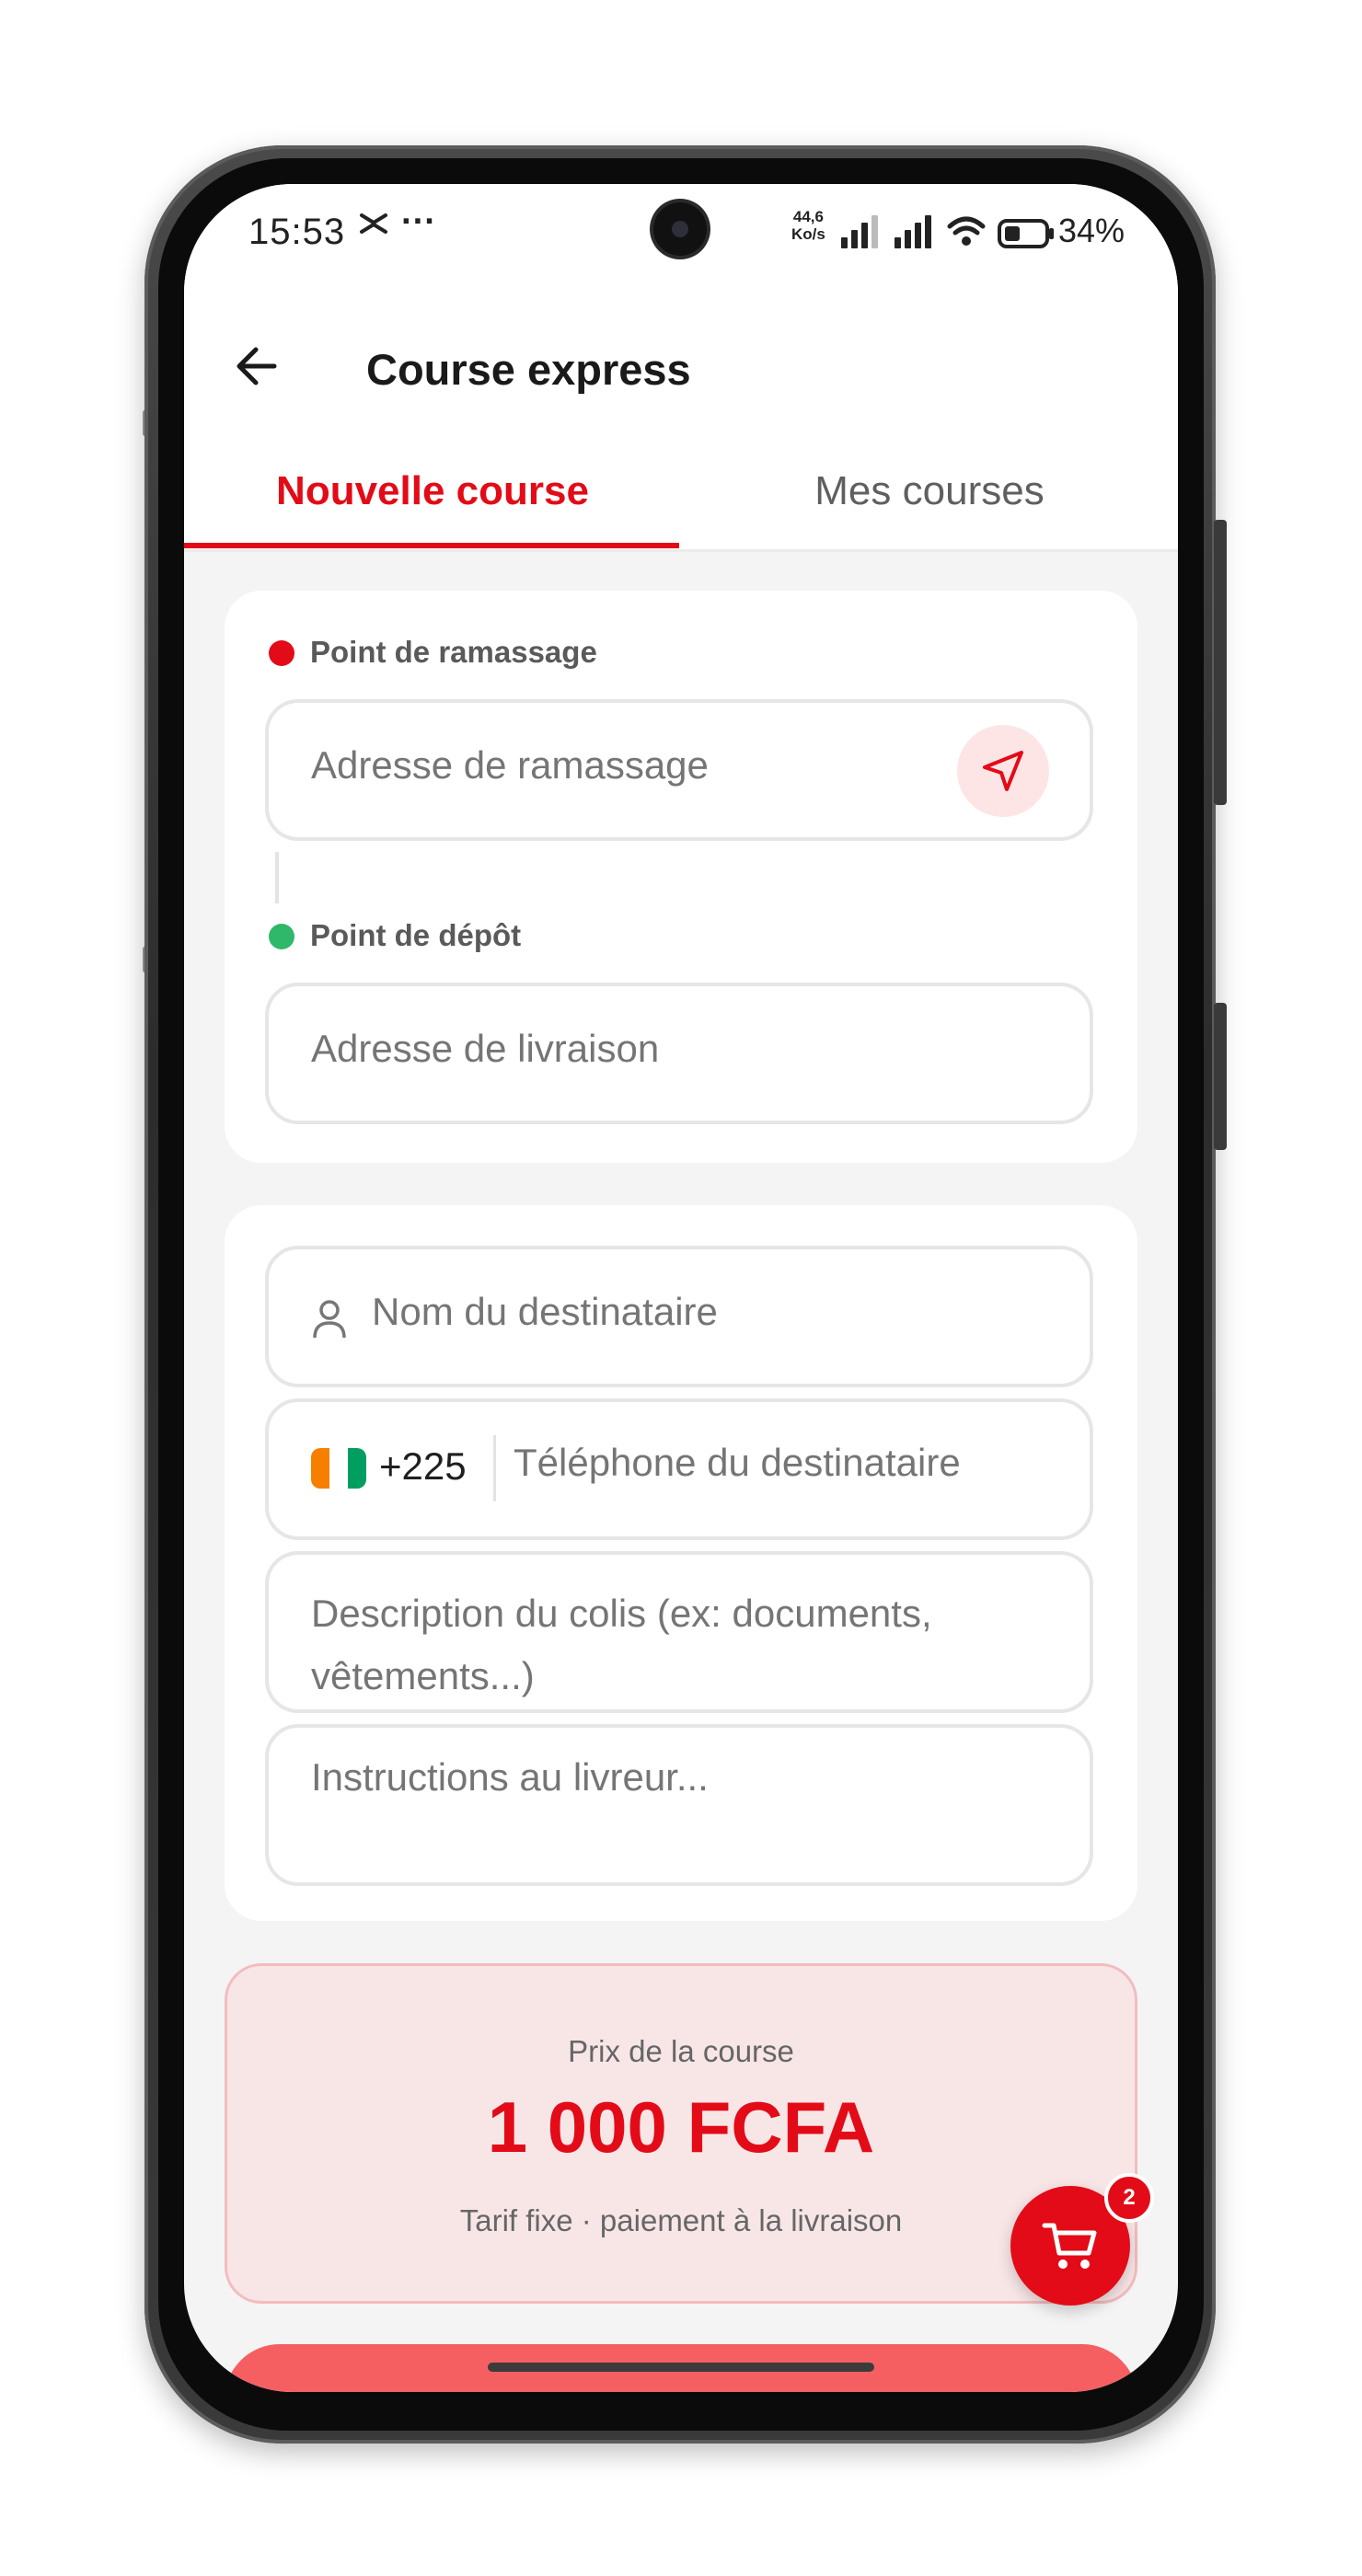 Image resolution: width=1362 pixels, height=2576 pixels. Describe the element at coordinates (454, 652) in the screenshot. I see `pickup-label: Point de ramassage` at that location.